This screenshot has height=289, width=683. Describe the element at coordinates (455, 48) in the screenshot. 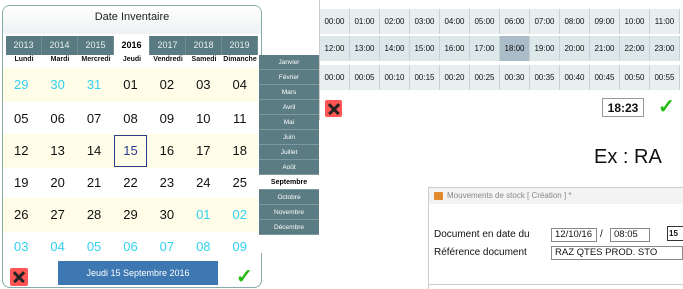

I see `hour-cell: 16:00` at that location.